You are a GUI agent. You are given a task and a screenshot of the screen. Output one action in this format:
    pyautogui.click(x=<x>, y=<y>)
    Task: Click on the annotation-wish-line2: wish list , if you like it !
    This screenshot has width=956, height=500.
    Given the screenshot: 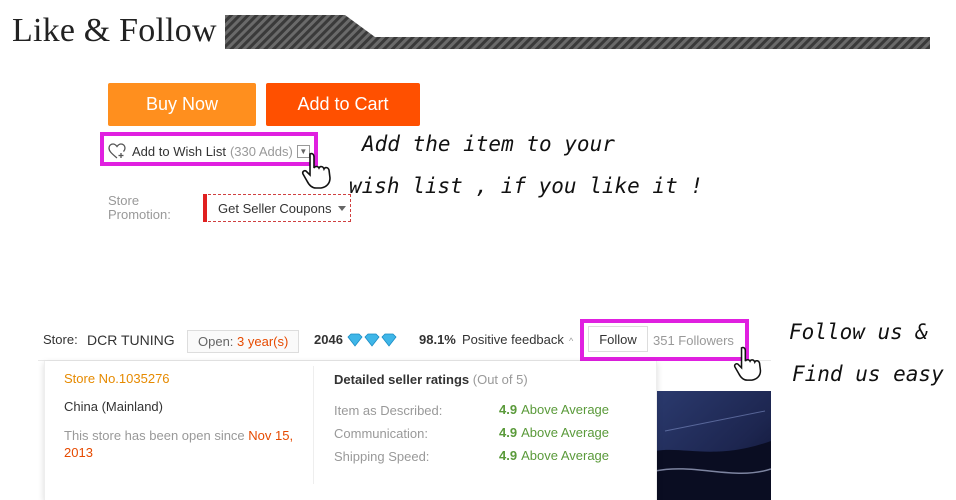 What is the action you would take?
    pyautogui.click(x=526, y=186)
    